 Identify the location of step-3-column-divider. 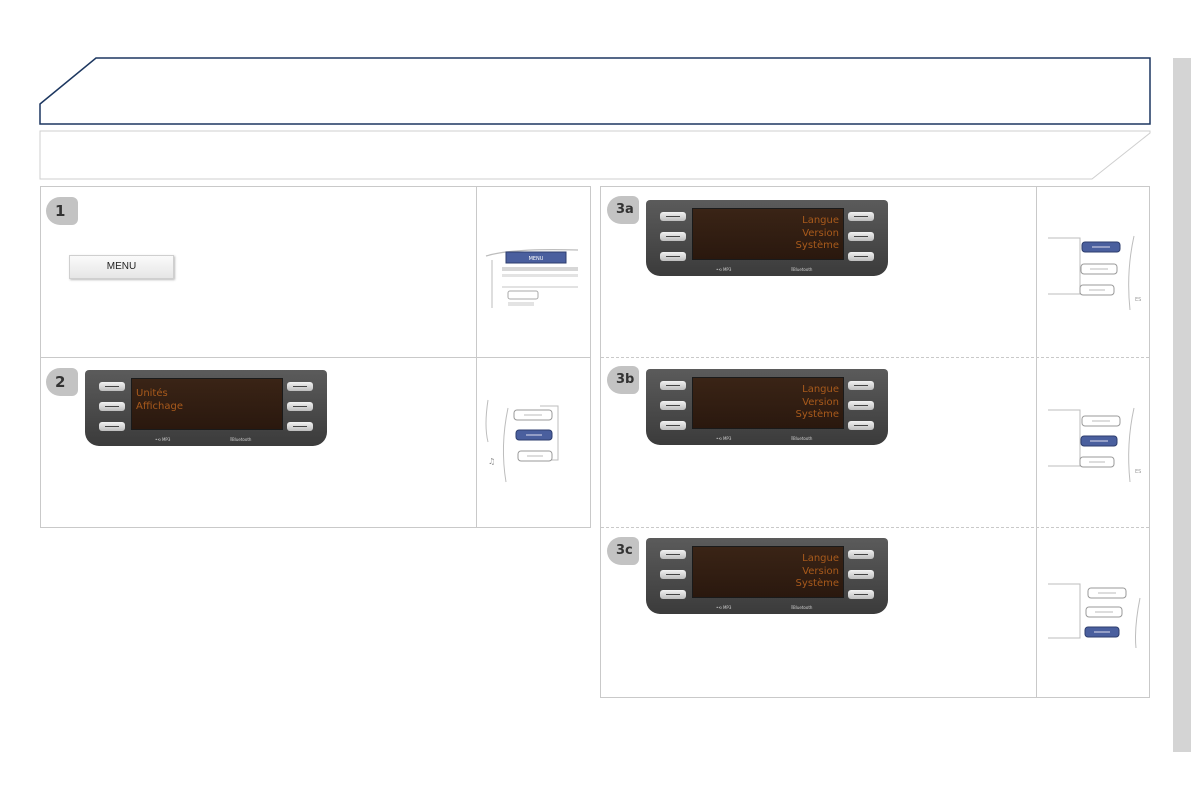
(1036, 442).